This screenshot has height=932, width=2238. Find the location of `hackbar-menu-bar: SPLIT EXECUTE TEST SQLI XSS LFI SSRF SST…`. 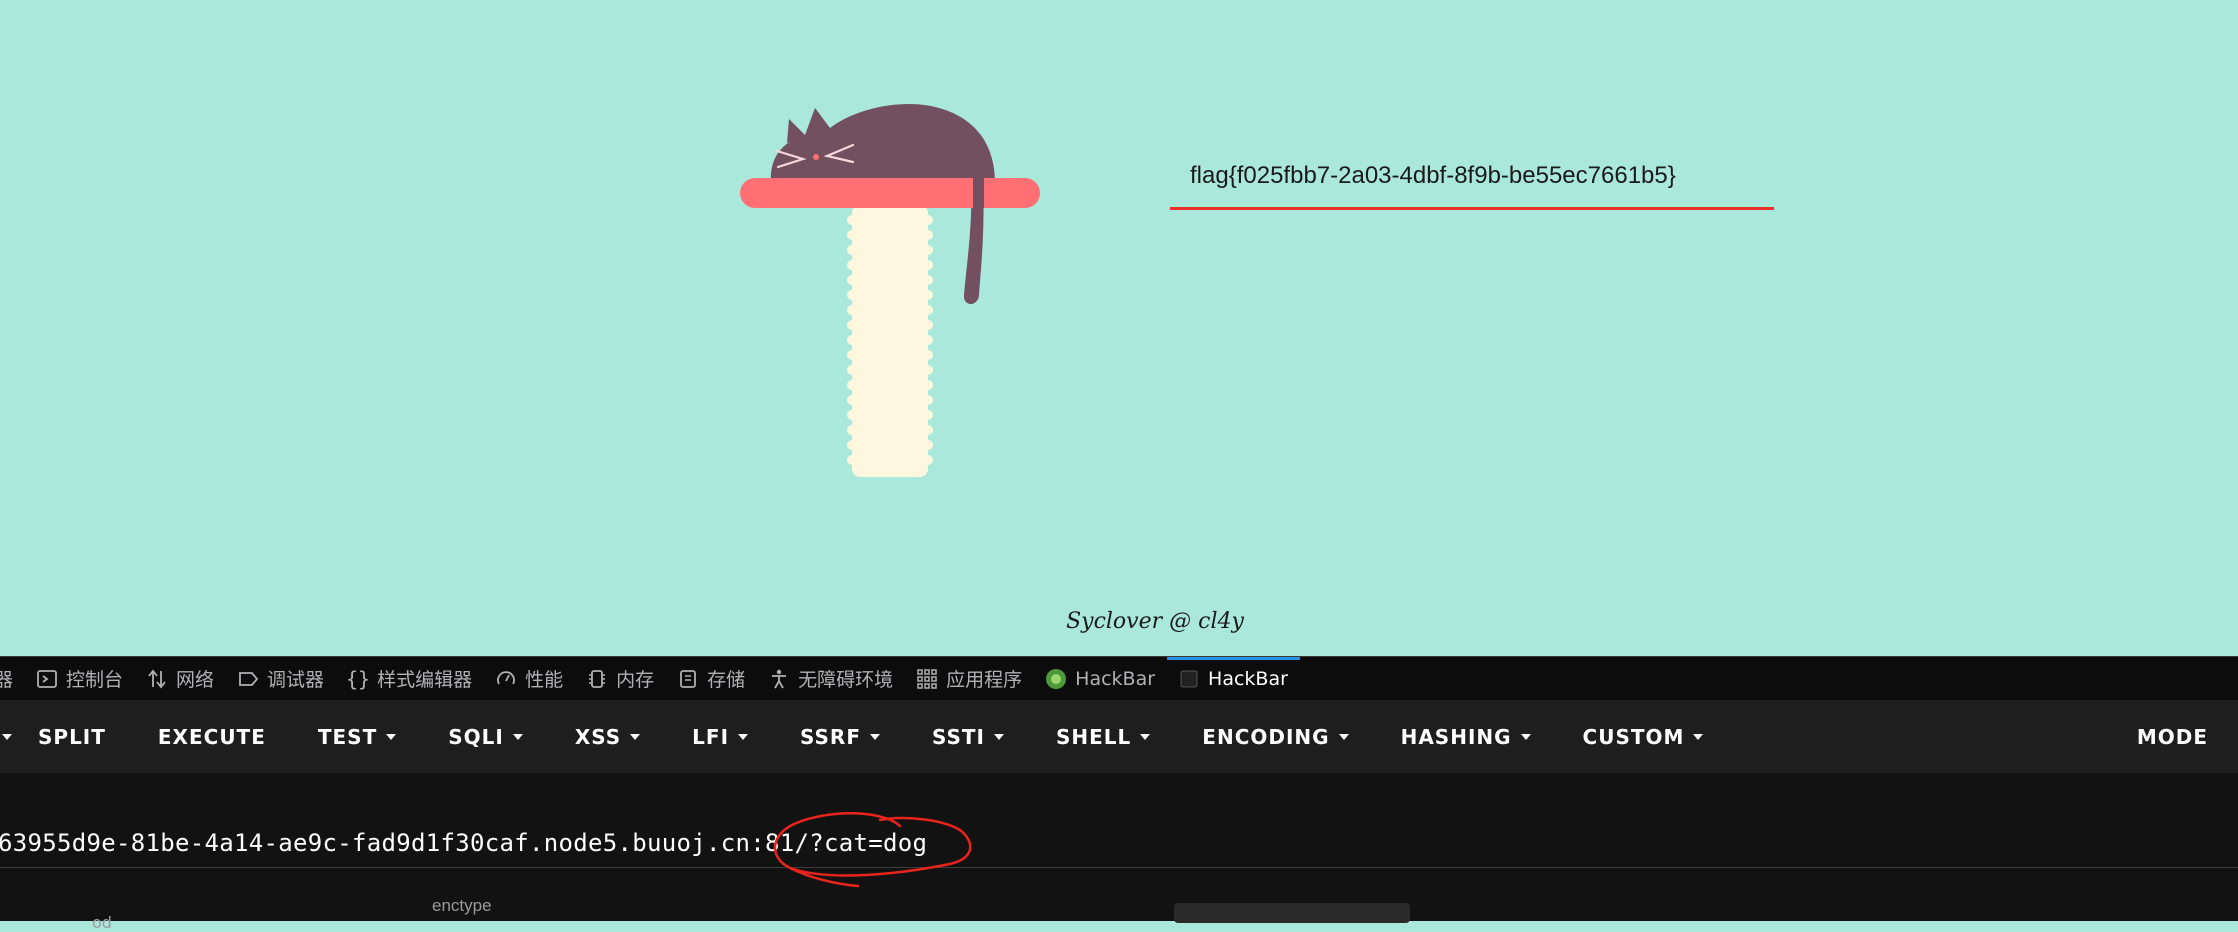

hackbar-menu-bar: SPLIT EXECUTE TEST SQLI XSS LFI SSRF SST… is located at coordinates (1119, 736).